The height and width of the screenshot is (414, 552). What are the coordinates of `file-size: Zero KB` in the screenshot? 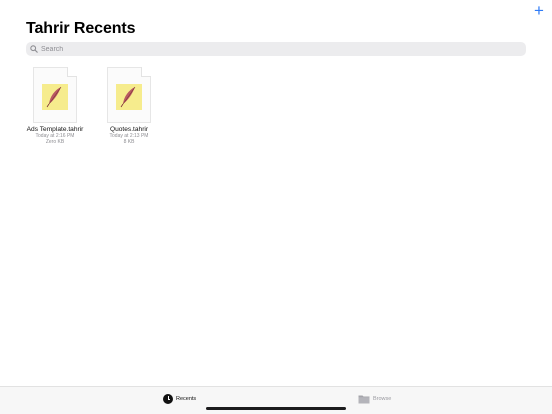 It's located at (55, 142).